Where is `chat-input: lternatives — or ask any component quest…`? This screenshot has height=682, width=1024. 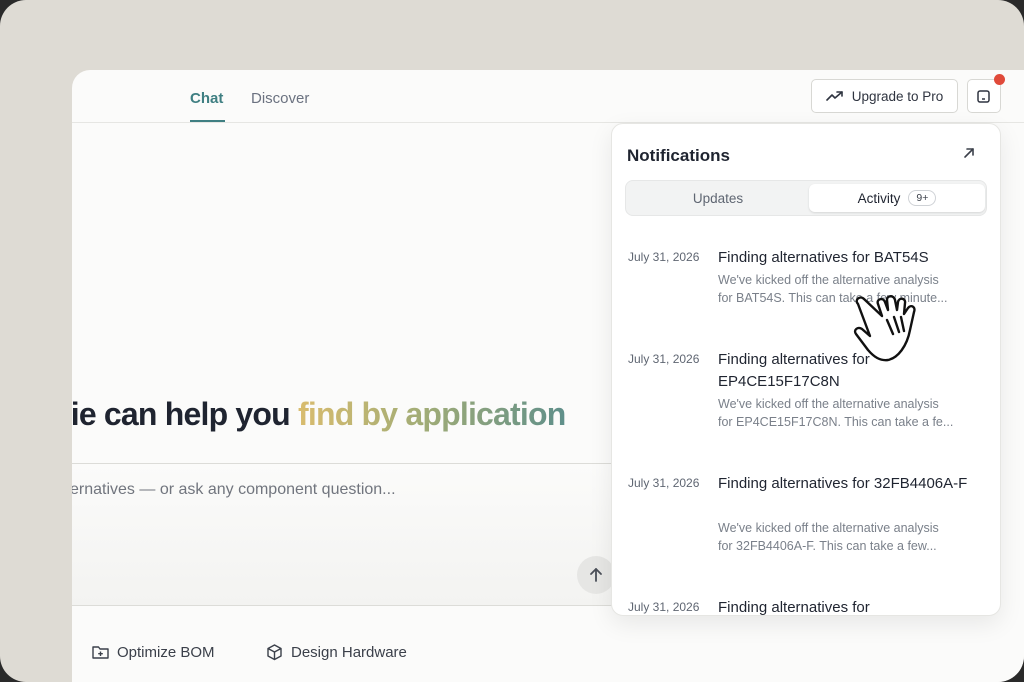 chat-input: lternatives — or ask any component quest… is located at coordinates (362, 534).